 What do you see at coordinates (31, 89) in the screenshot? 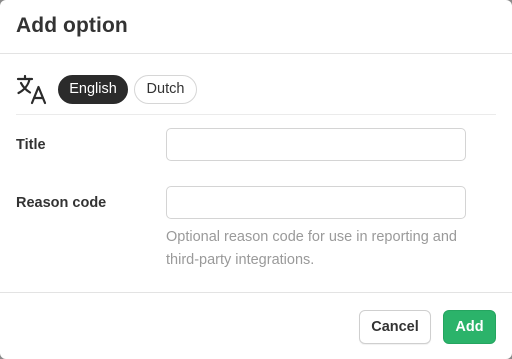
I see `translate-icon` at bounding box center [31, 89].